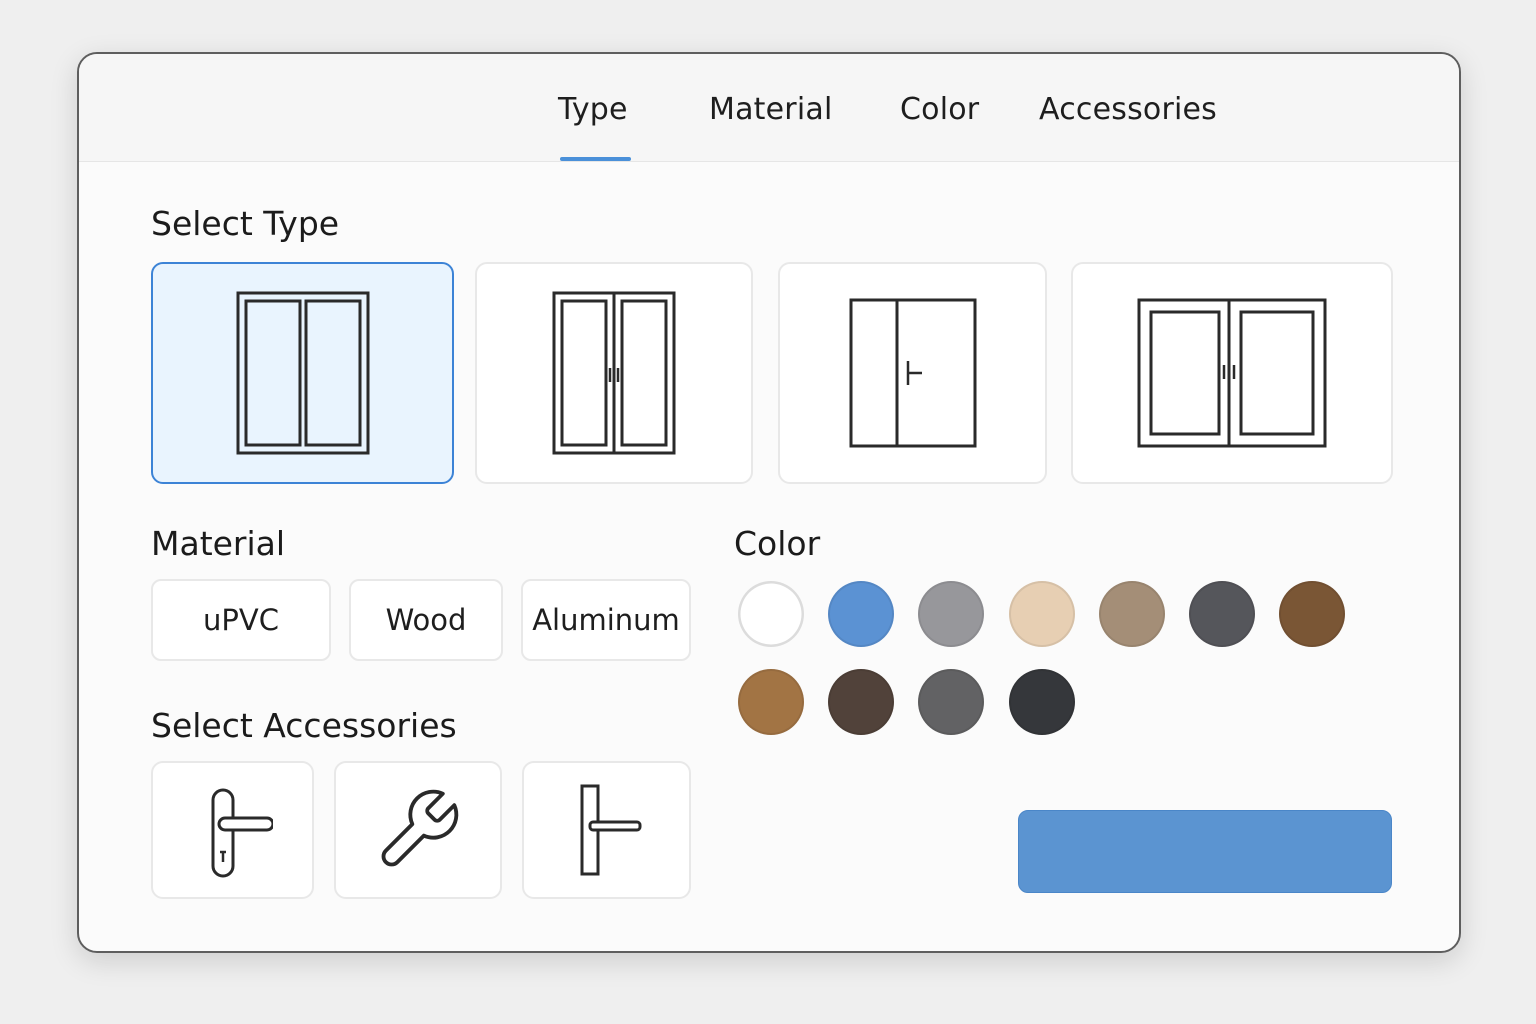 The height and width of the screenshot is (1024, 1536). I want to click on tab-color: Color, so click(939, 109).